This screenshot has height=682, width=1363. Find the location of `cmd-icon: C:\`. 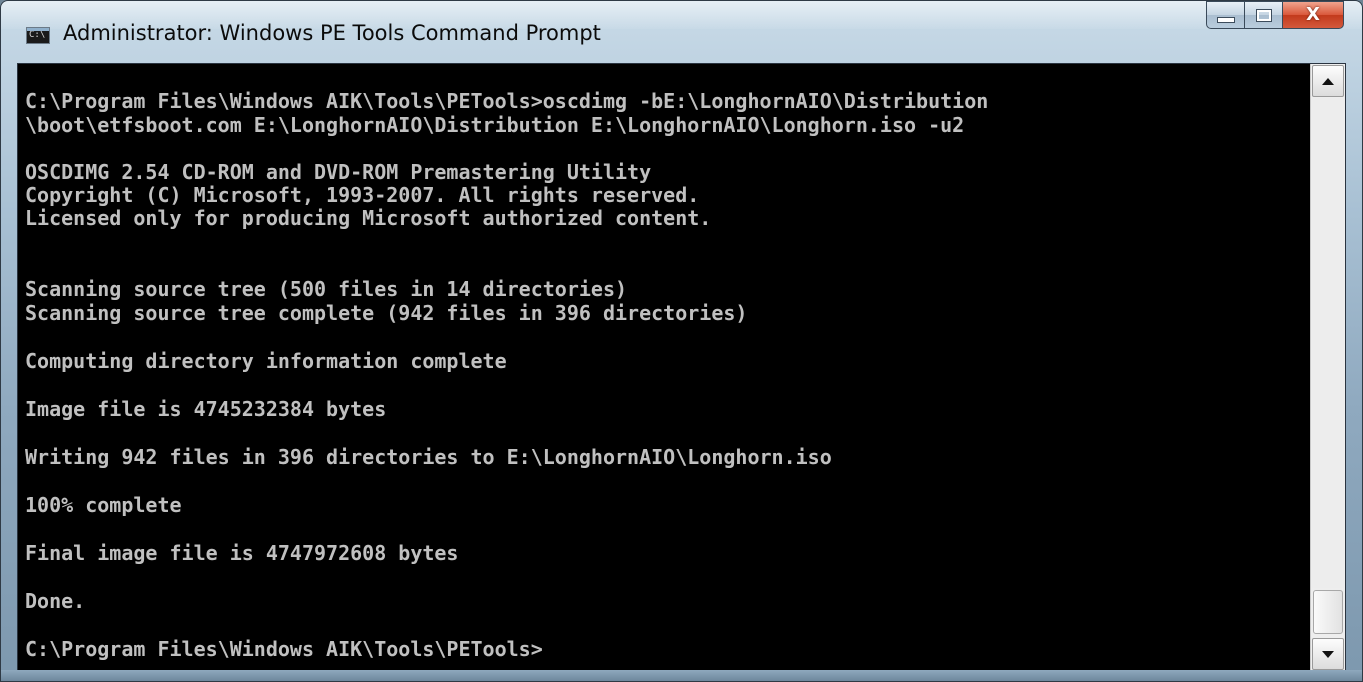

cmd-icon: C:\ is located at coordinates (38, 35).